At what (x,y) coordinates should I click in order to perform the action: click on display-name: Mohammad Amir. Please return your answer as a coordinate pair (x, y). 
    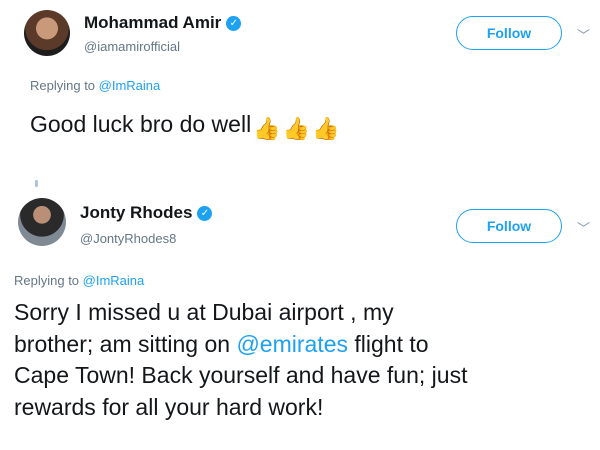
    Looking at the image, I should click on (152, 23).